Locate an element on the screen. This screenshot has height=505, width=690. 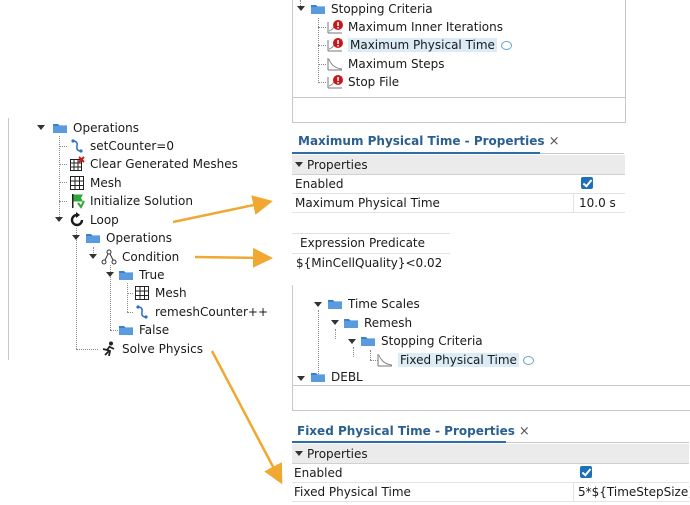
tree-item-stop-file: Stop File is located at coordinates (363, 82).